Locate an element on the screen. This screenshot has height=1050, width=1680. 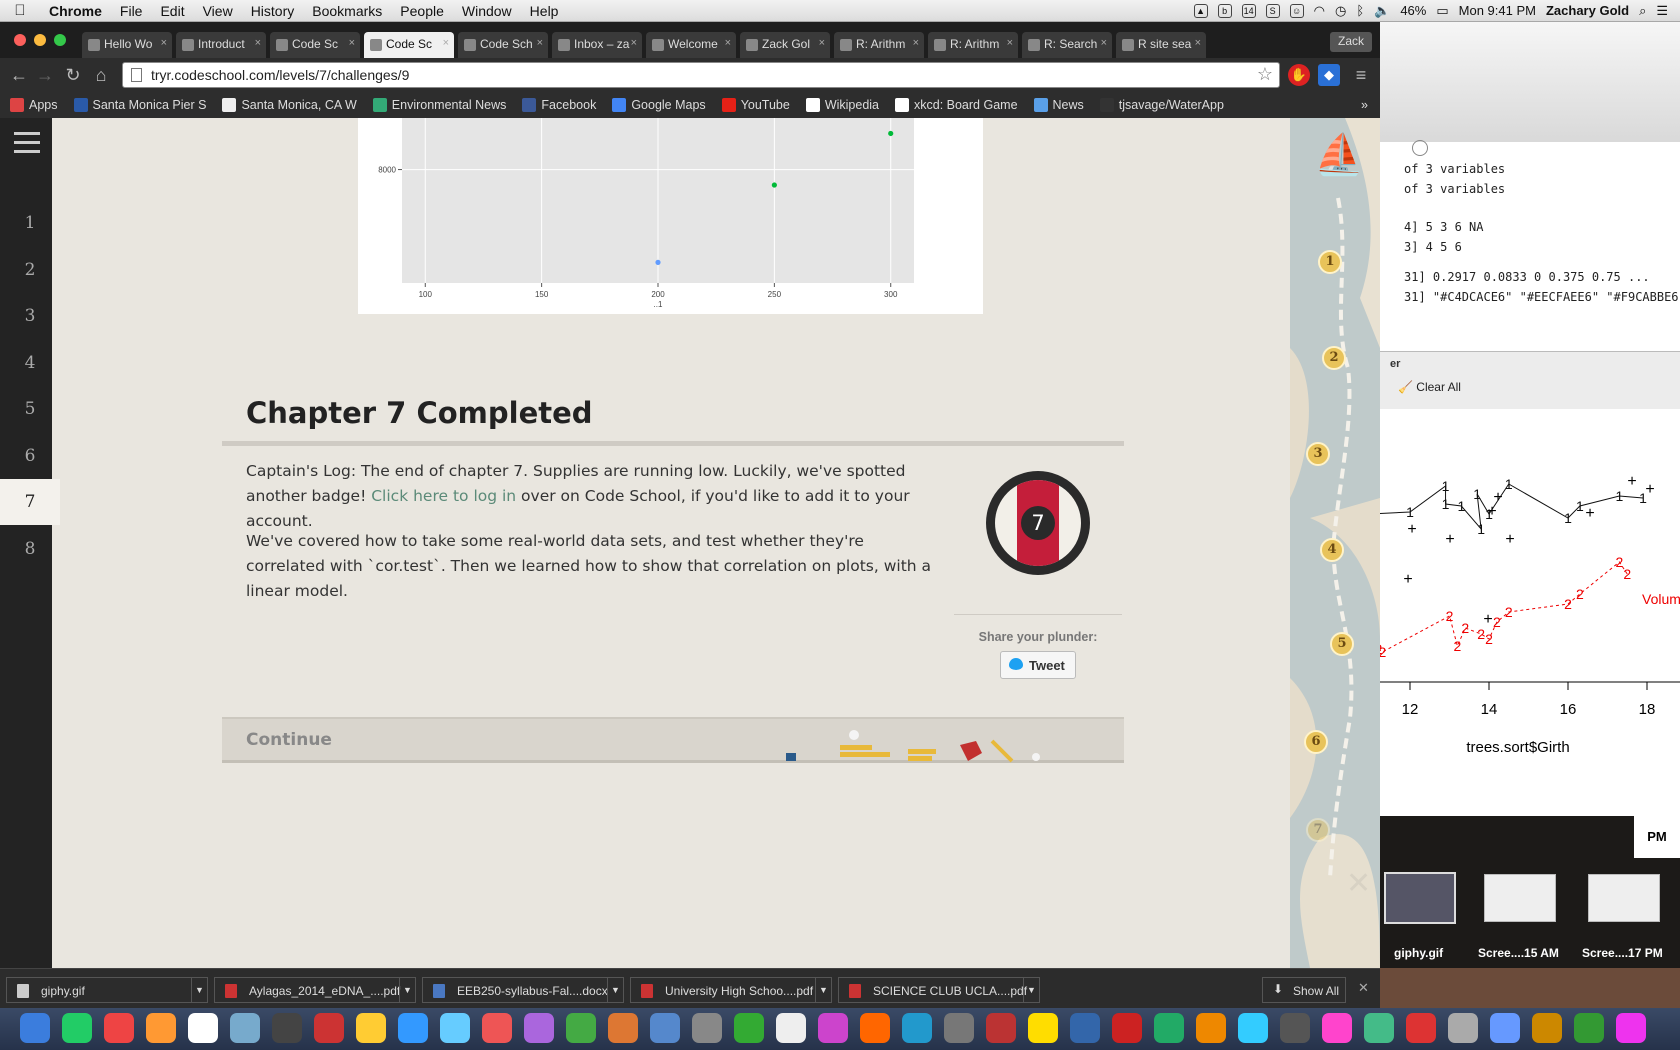
battery-icon: ▭ is located at coordinates (1442, 11).